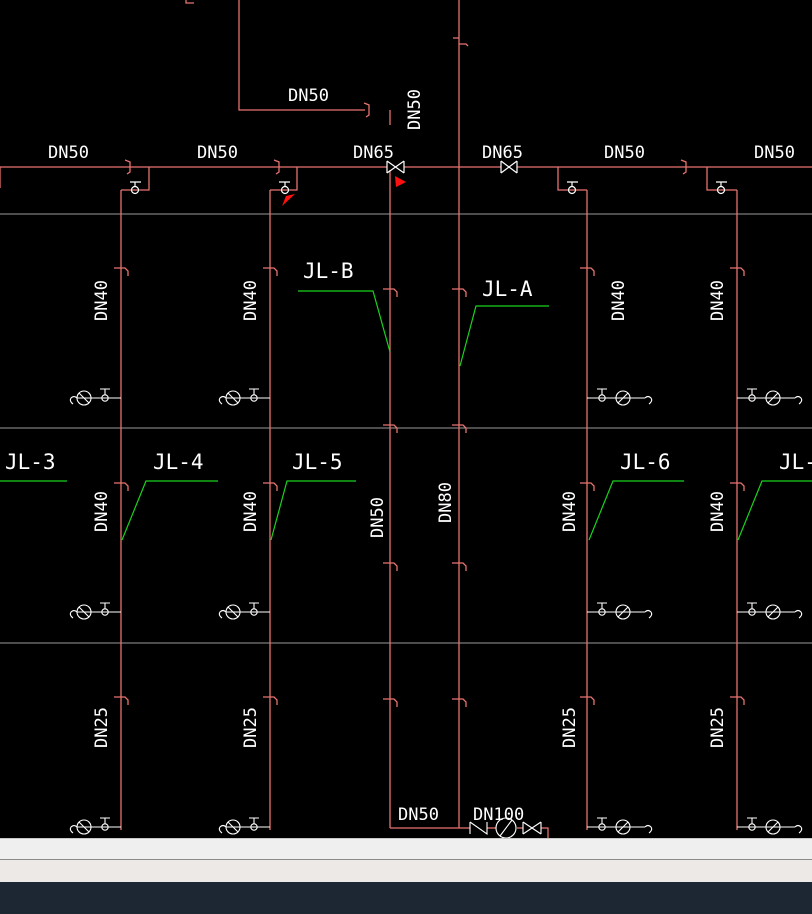 This screenshot has height=914, width=812. Describe the element at coordinates (498, 815) in the screenshot. I see `pipe-size-label: DN100` at that location.